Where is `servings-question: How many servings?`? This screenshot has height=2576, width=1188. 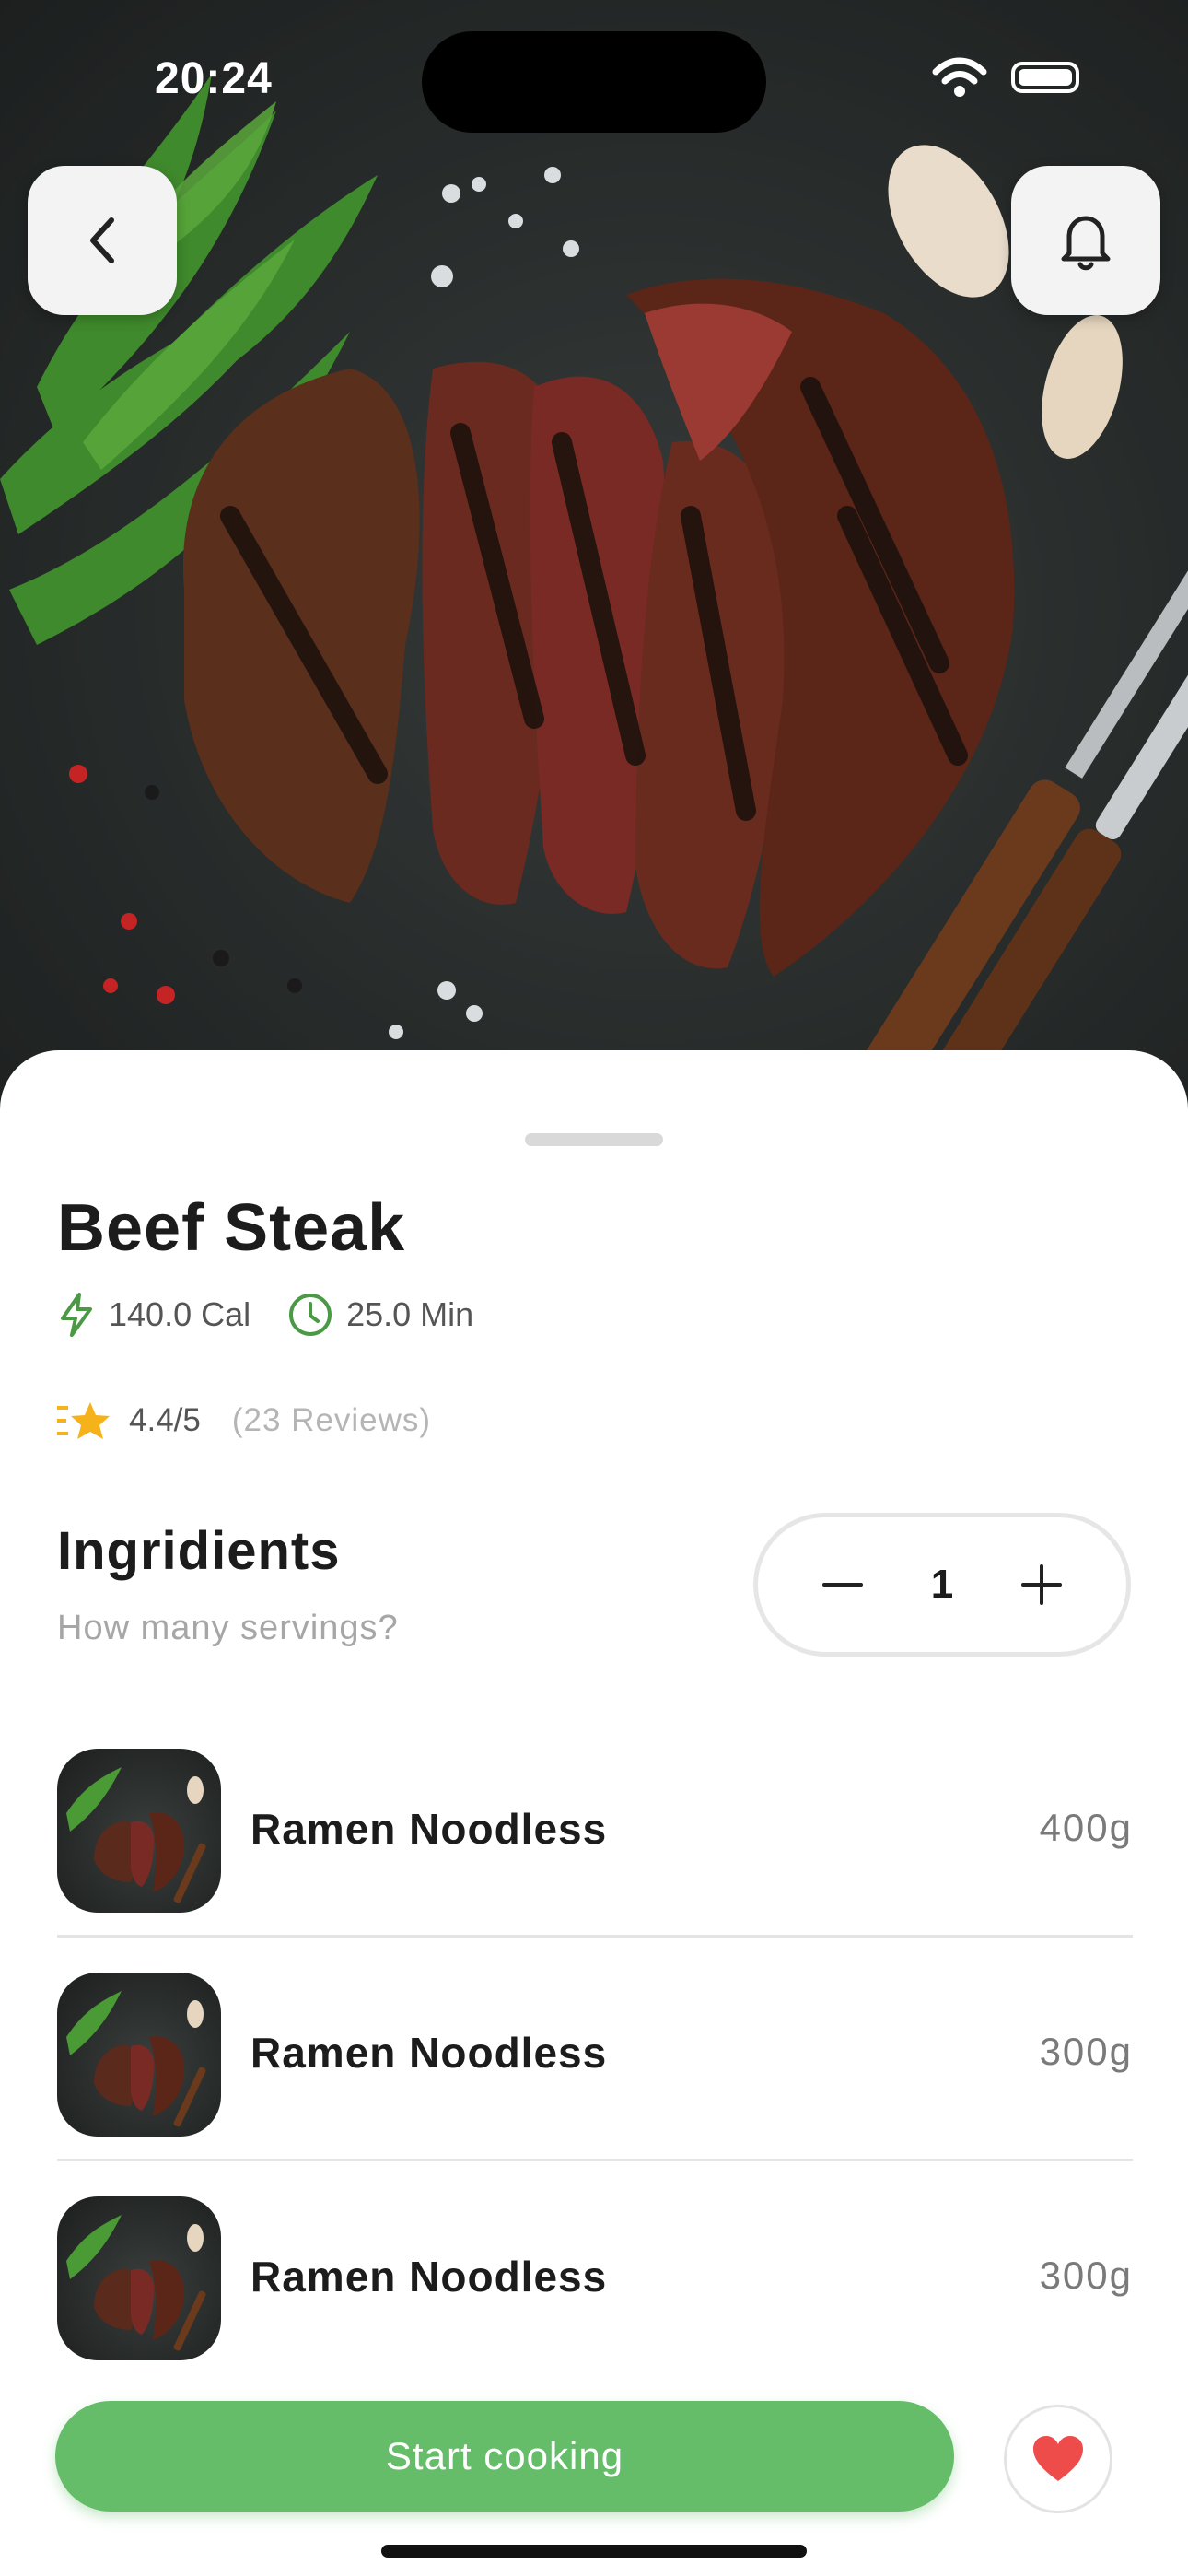 servings-question: How many servings? is located at coordinates (228, 1628).